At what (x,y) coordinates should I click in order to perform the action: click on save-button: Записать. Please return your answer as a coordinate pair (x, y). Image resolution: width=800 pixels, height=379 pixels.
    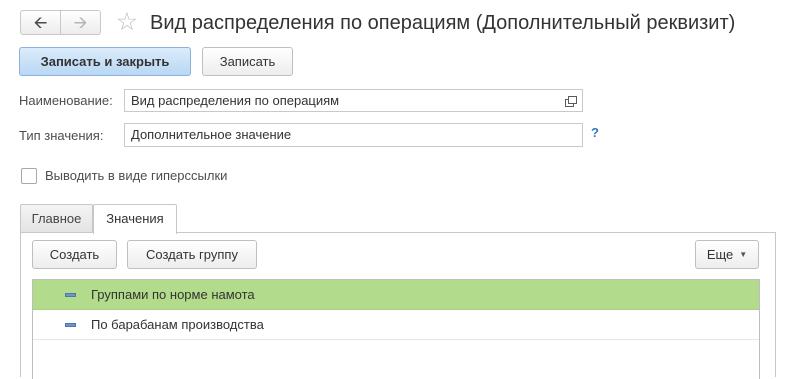
    Looking at the image, I should click on (247, 61).